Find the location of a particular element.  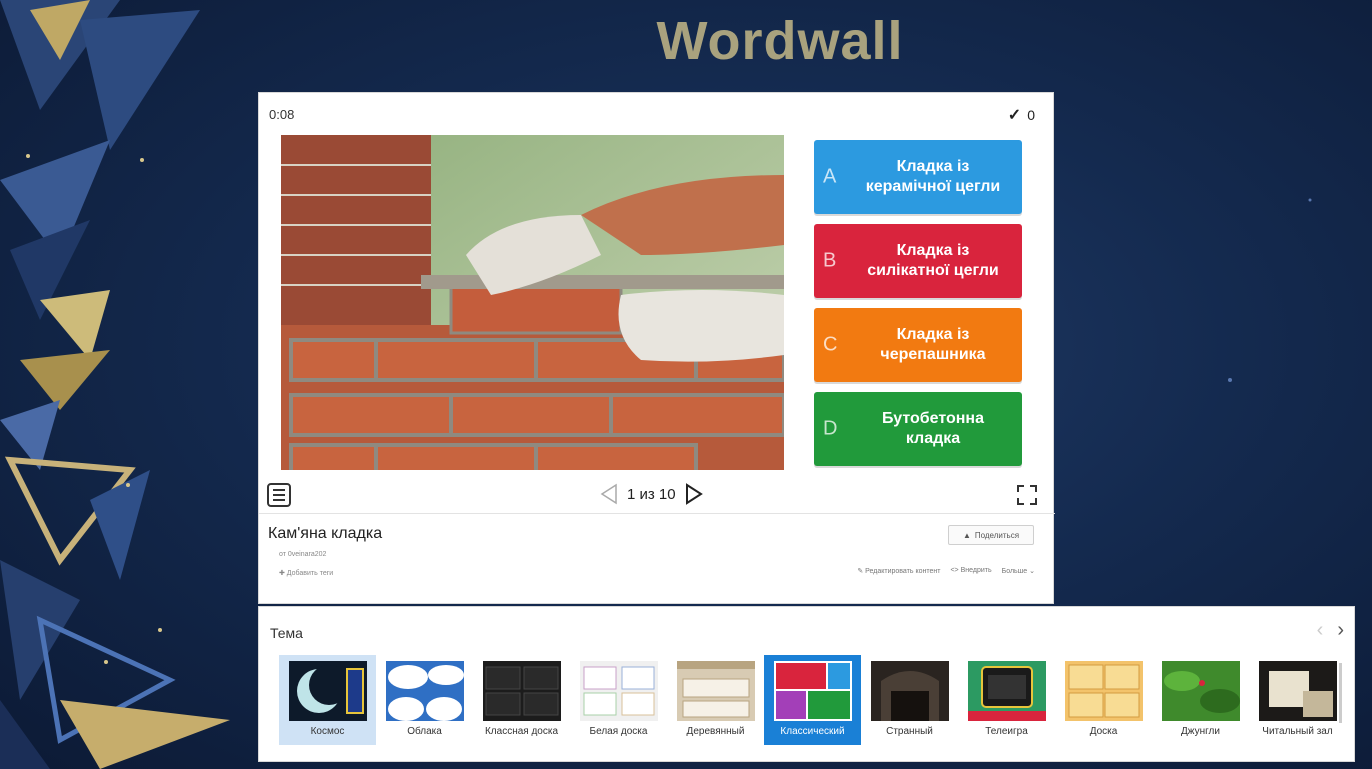

next-arrow-icon is located at coordinates (694, 494).